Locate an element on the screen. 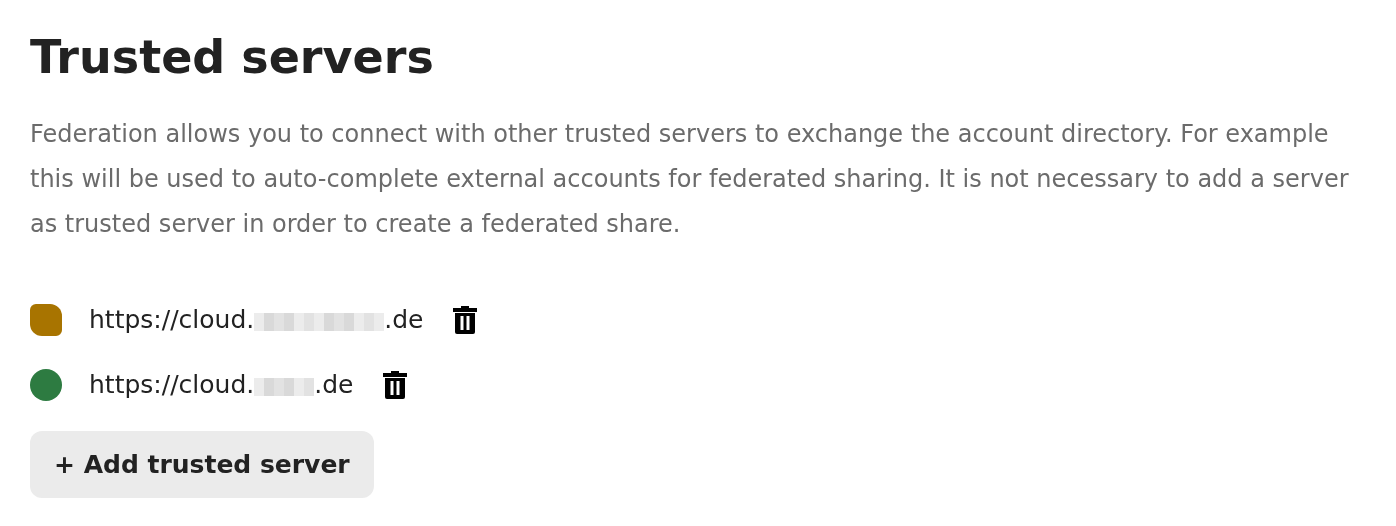  add-trusted-server-button: + Add trusted server is located at coordinates (202, 464).